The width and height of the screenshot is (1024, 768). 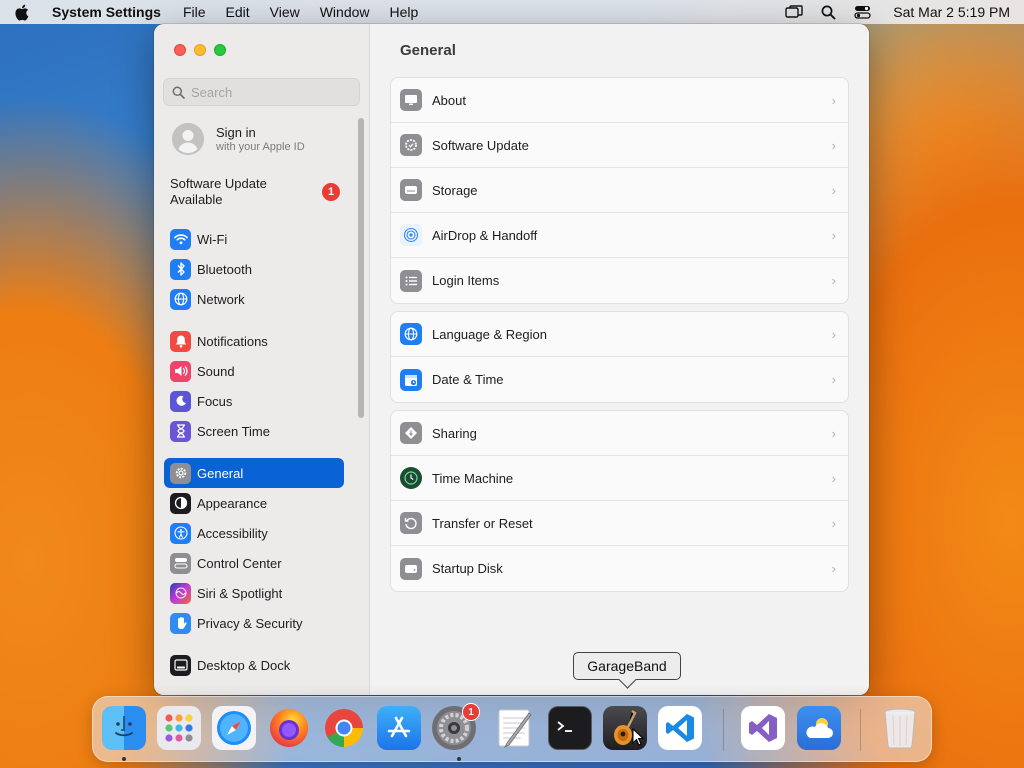 I want to click on sidebar-item-general: General, so click(x=254, y=473).